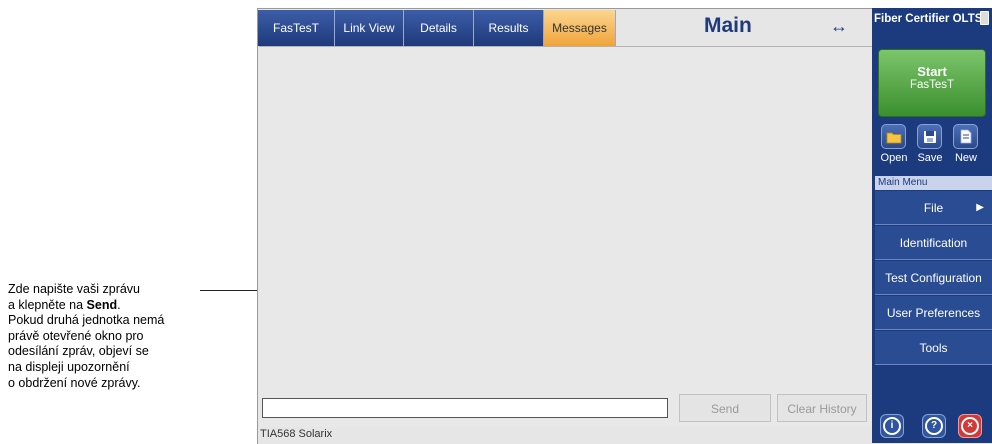 The width and height of the screenshot is (992, 444). What do you see at coordinates (728, 25) in the screenshot?
I see `page-title: Main` at bounding box center [728, 25].